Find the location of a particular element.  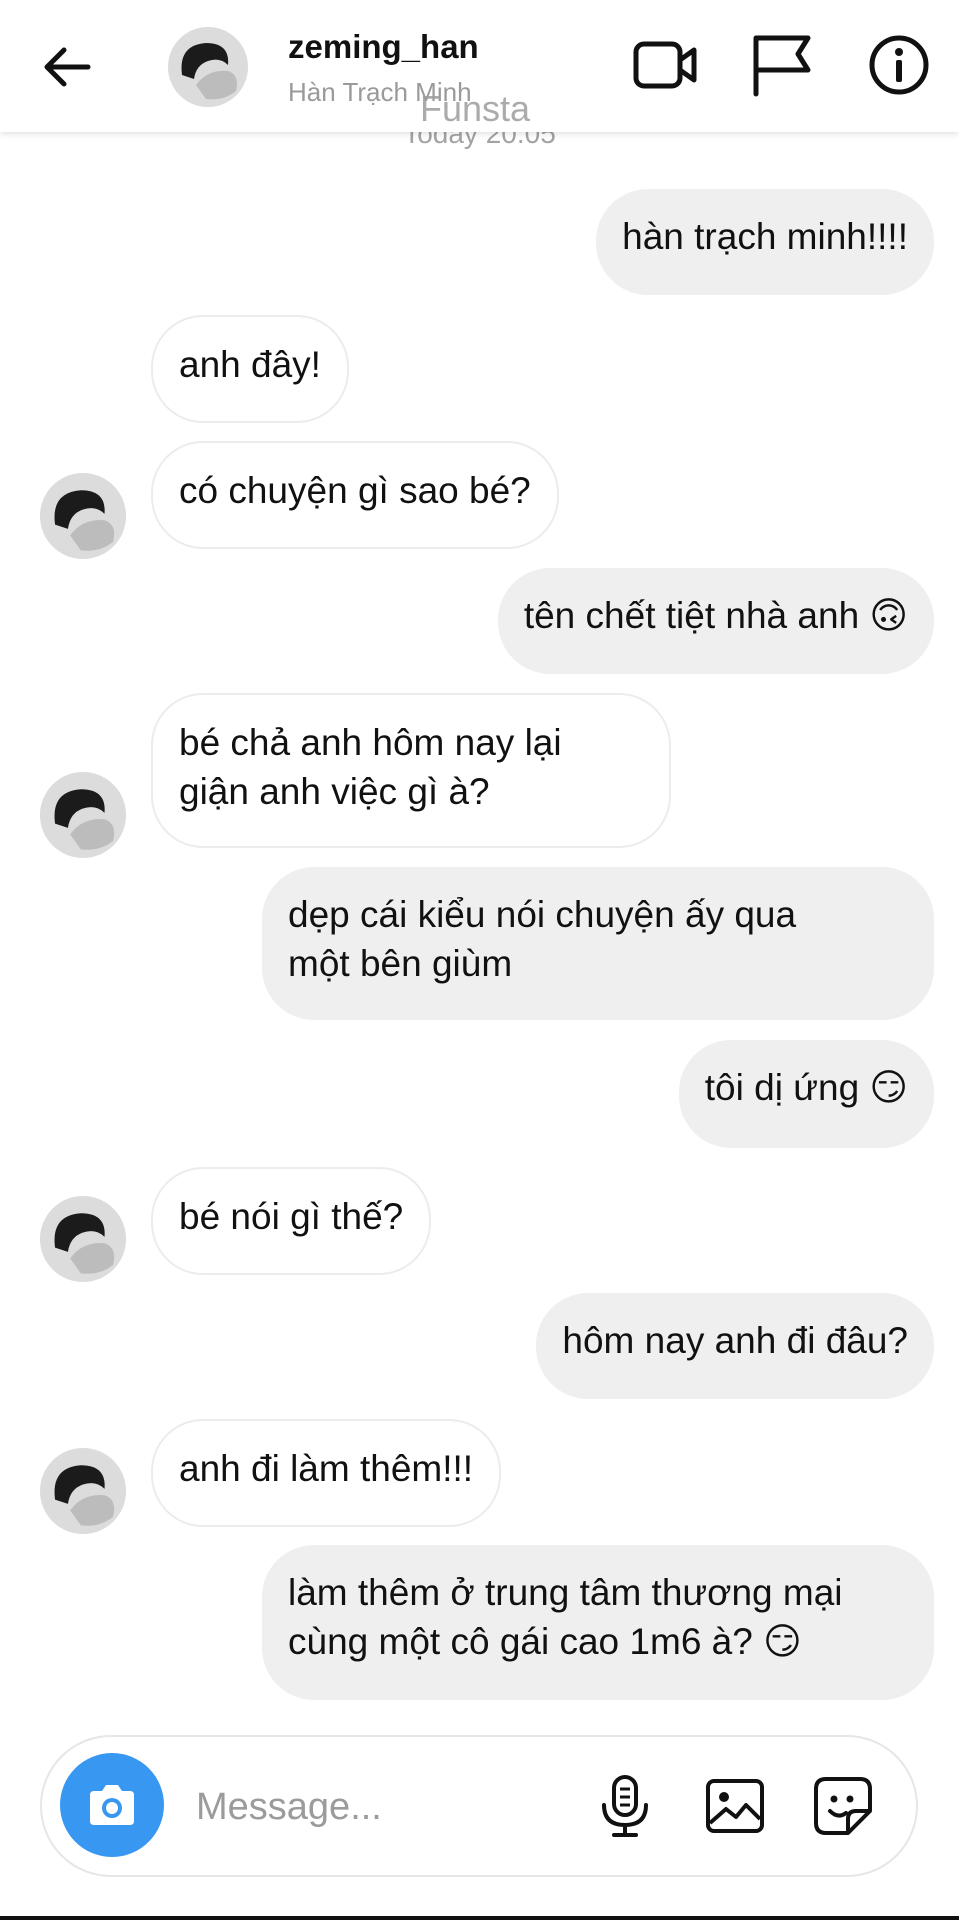

message-bubble-received: có chuyện gì sao bé? is located at coordinates (355, 495).